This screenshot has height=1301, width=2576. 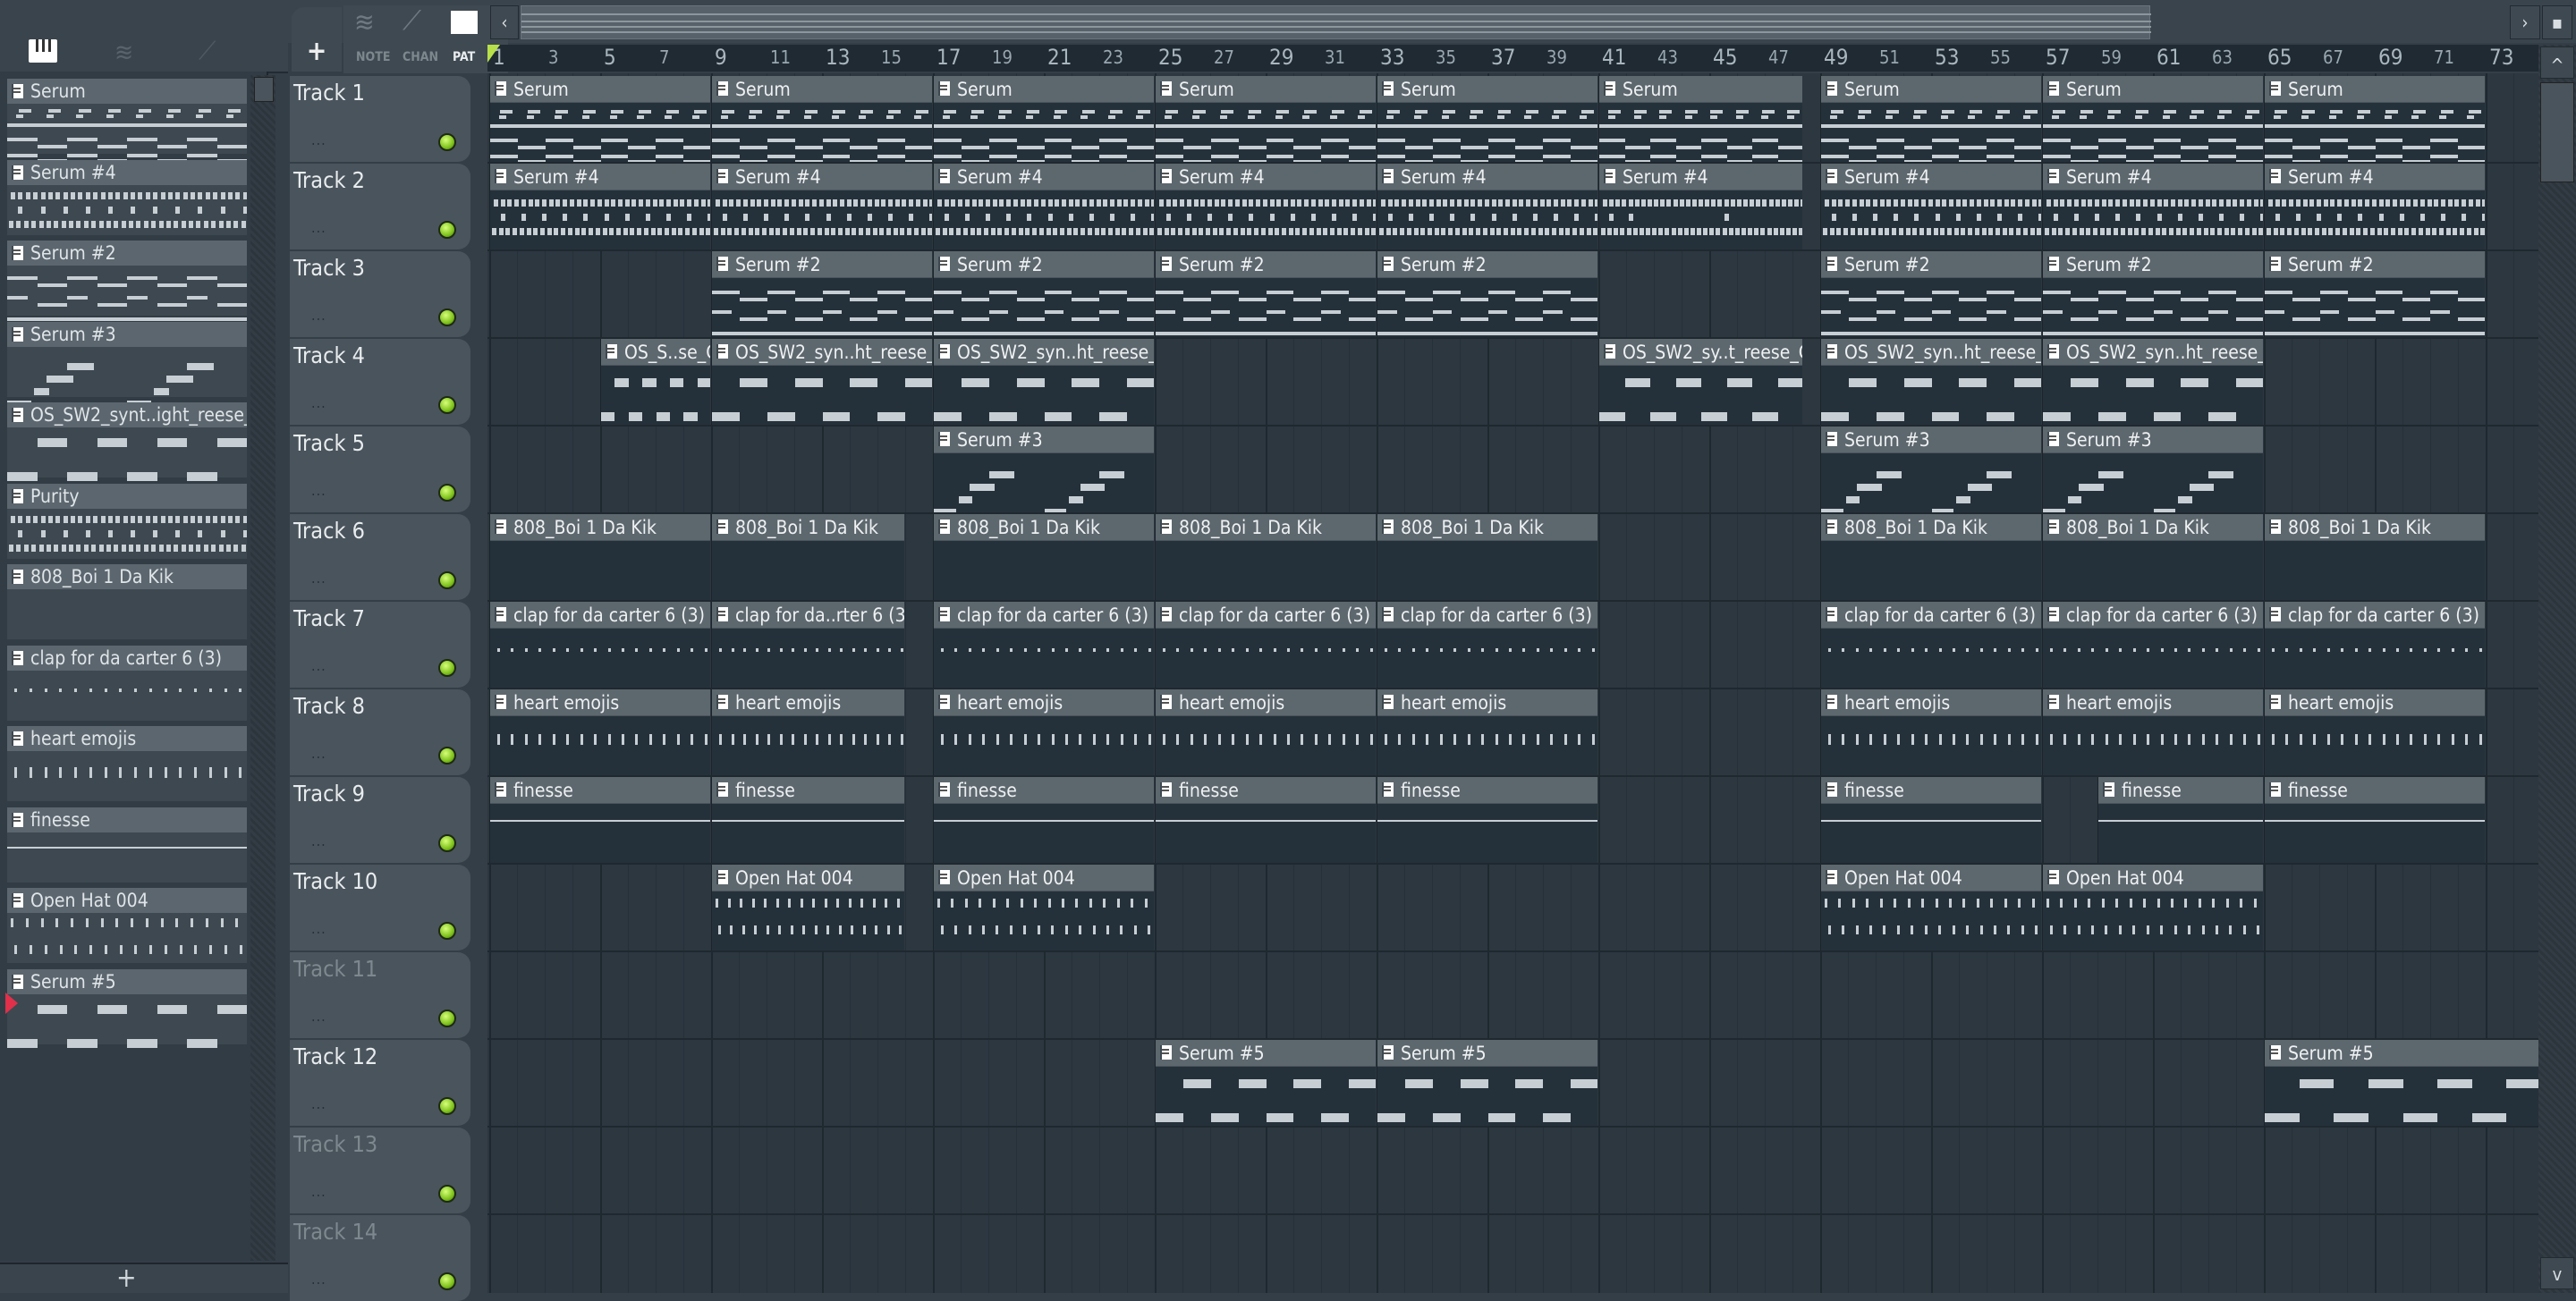 I want to click on track-name: Track 14, so click(x=335, y=1232).